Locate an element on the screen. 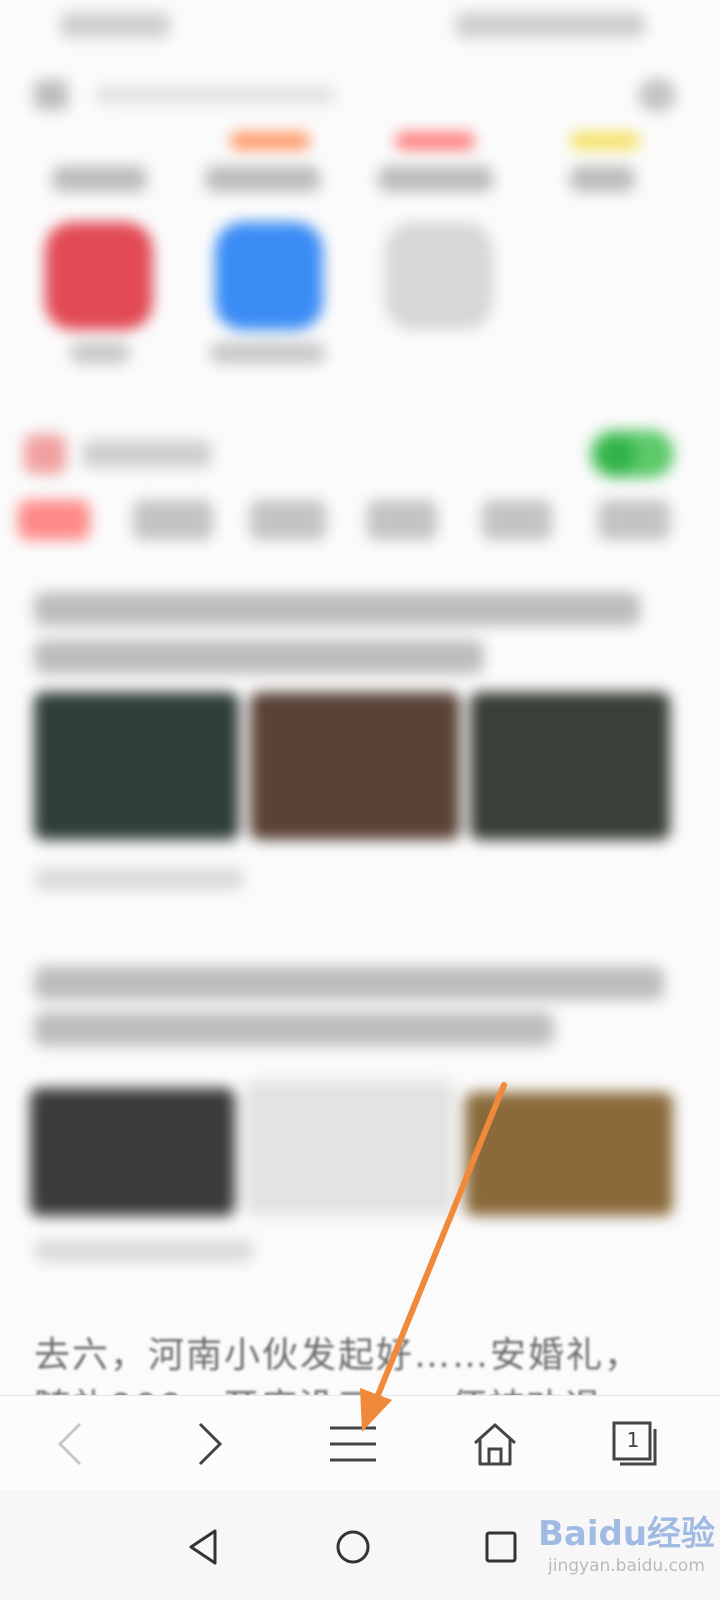 This screenshot has height=1600, width=720. annotation-arrow is located at coordinates (433, 1257).